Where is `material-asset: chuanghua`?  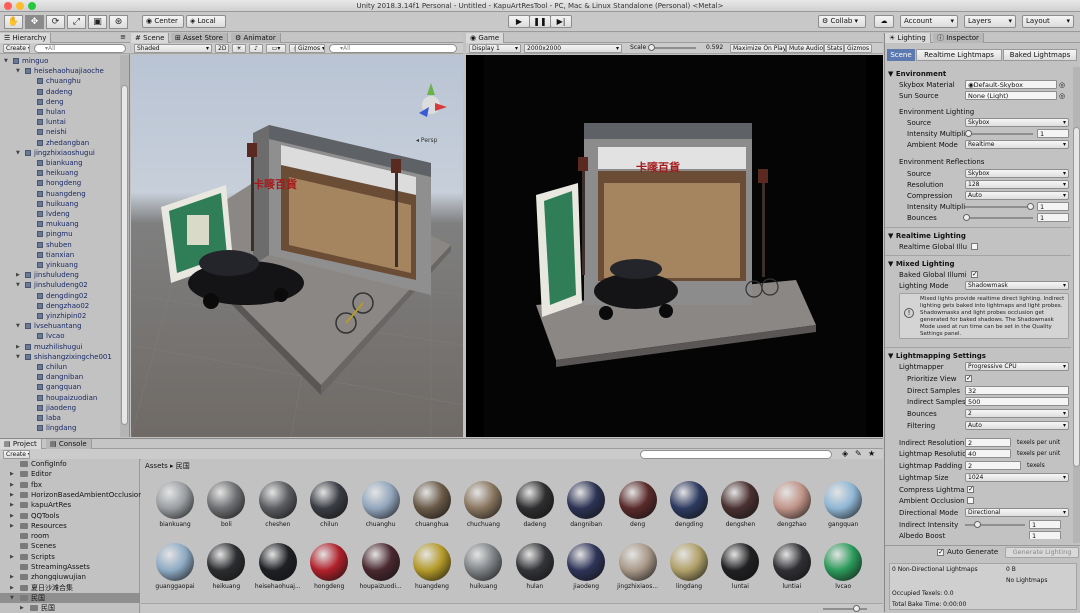
material-asset: chuanghua is located at coordinates (432, 511).